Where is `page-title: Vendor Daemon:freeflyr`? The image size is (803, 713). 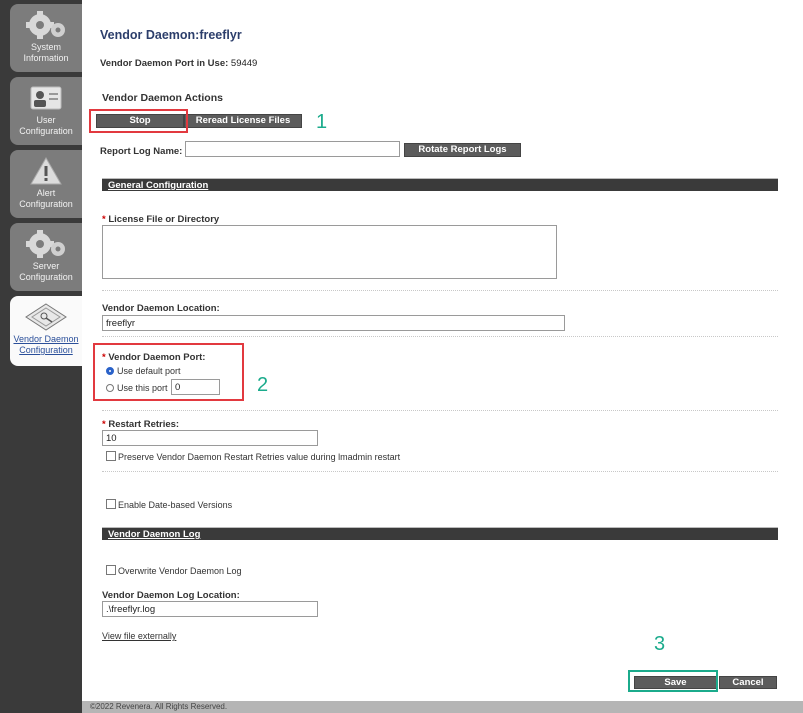 page-title: Vendor Daemon:freeflyr is located at coordinates (171, 35).